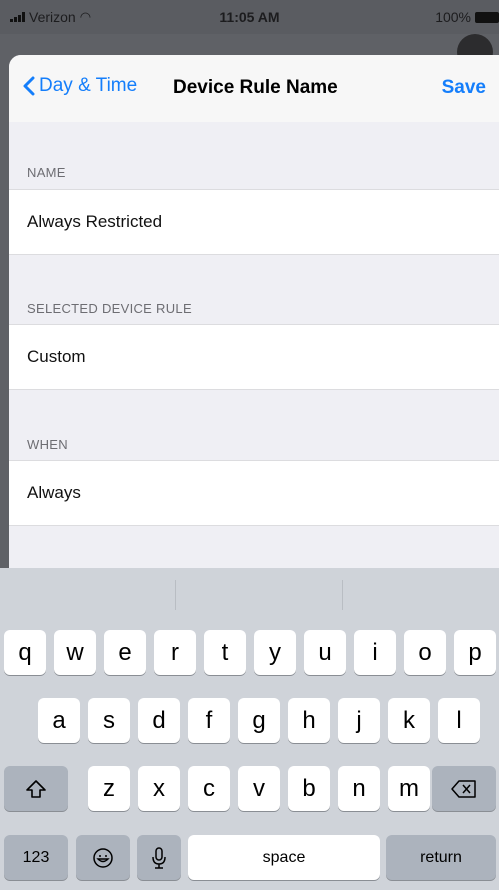 This screenshot has width=499, height=890. What do you see at coordinates (309, 788) in the screenshot?
I see `key-b: b` at bounding box center [309, 788].